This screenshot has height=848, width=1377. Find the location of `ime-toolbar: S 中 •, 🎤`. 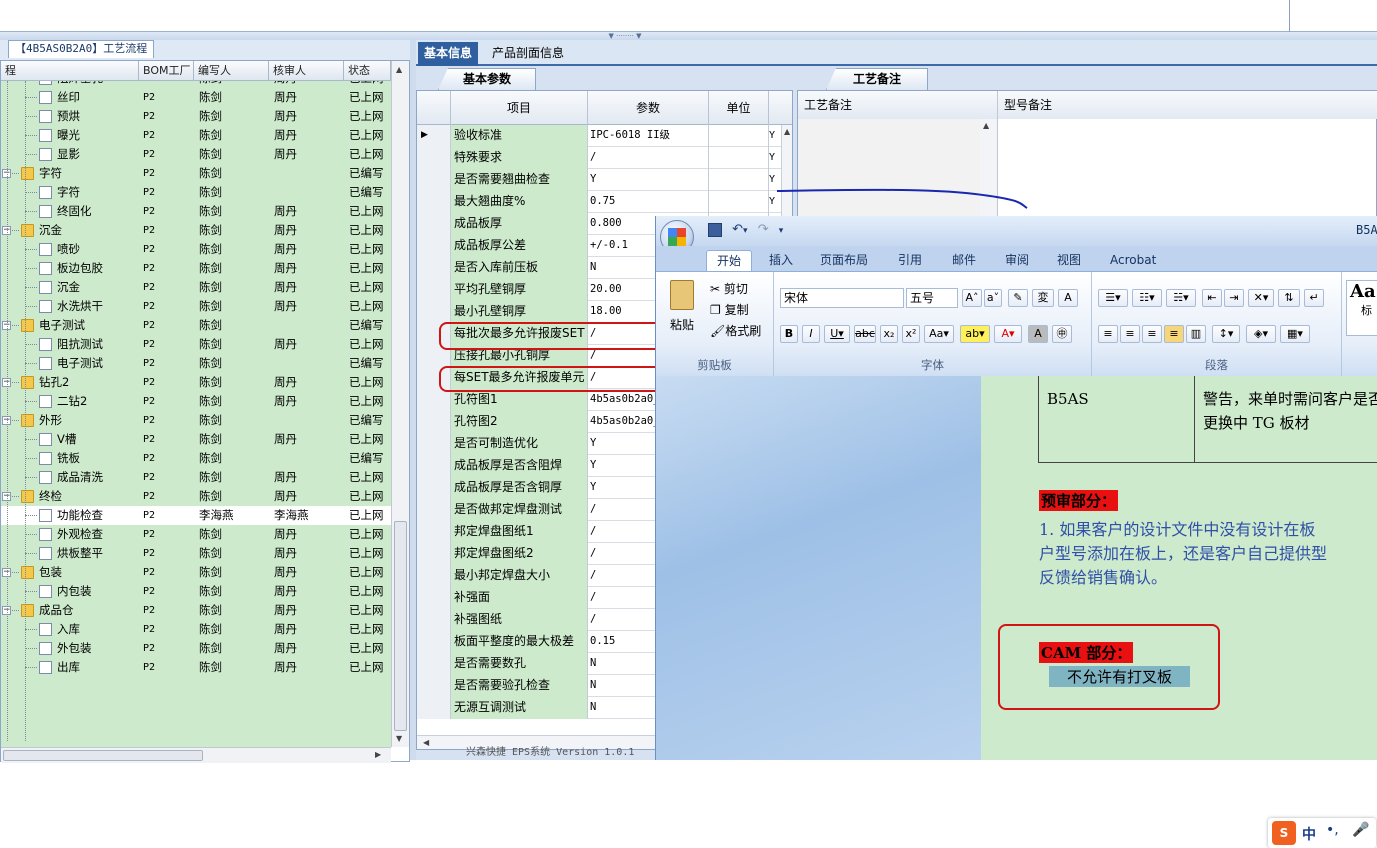

ime-toolbar: S 中 •, 🎤 is located at coordinates (1322, 833).